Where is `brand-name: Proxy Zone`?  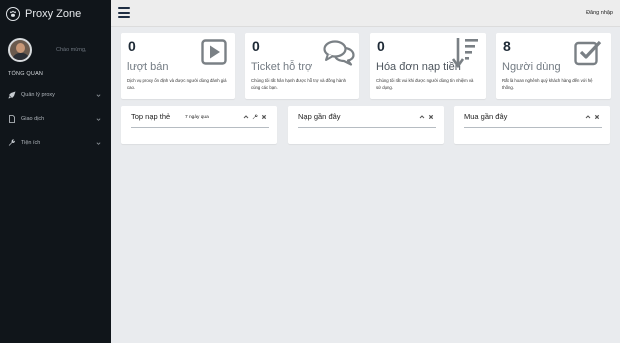
brand-name: Proxy Zone is located at coordinates (53, 13).